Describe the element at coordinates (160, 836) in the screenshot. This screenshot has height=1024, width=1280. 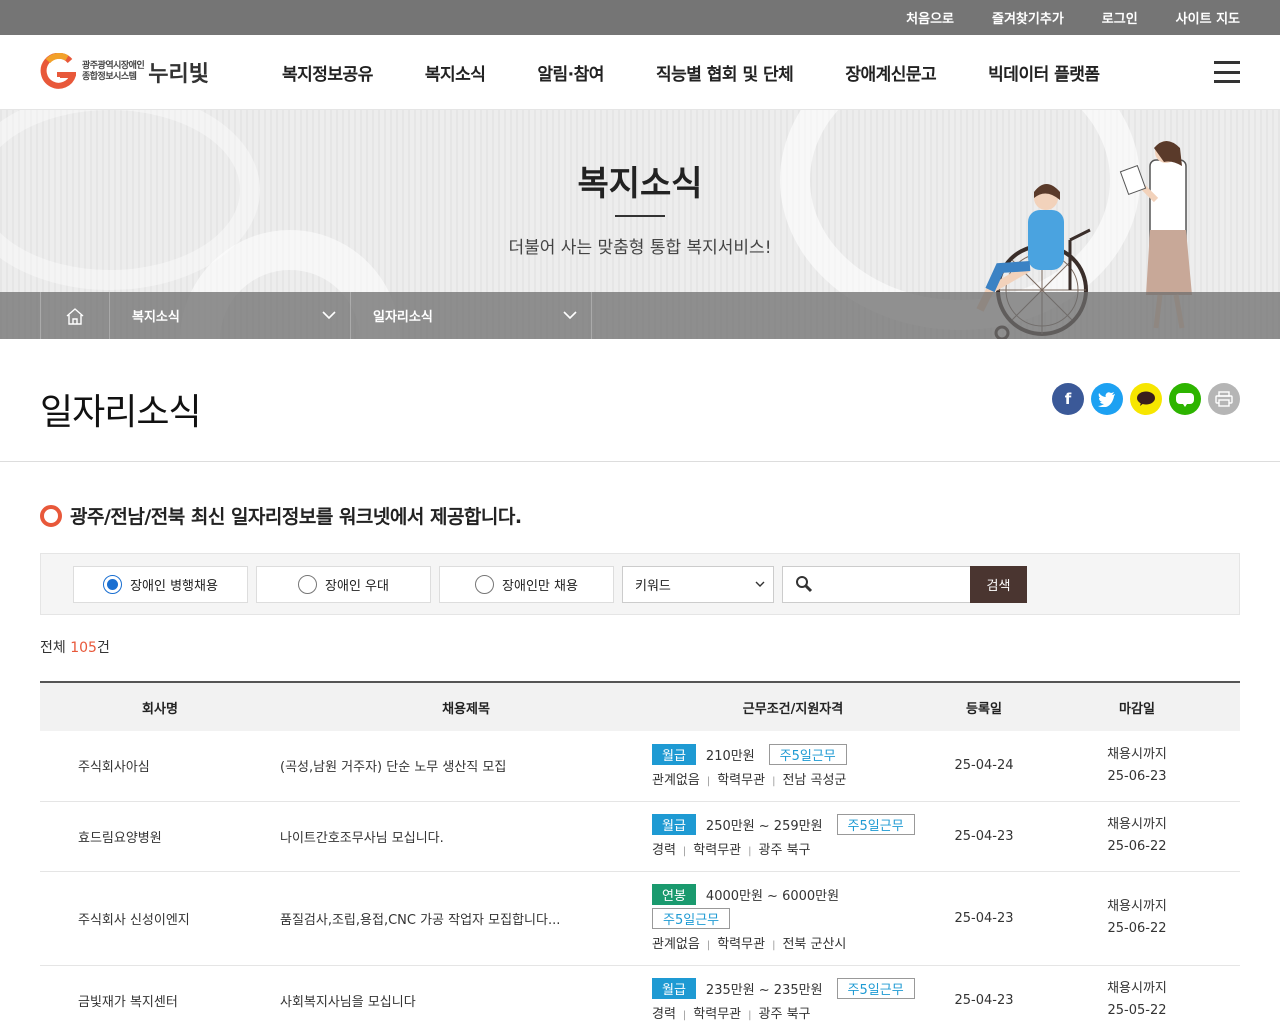
I see `company-name: 효드림요양병원` at that location.